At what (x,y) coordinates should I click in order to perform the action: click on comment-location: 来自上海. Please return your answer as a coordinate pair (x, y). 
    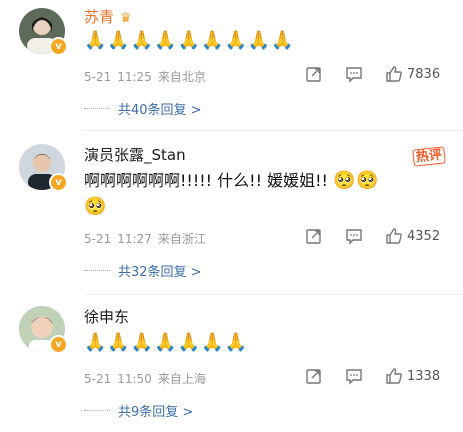
    Looking at the image, I should click on (181, 379).